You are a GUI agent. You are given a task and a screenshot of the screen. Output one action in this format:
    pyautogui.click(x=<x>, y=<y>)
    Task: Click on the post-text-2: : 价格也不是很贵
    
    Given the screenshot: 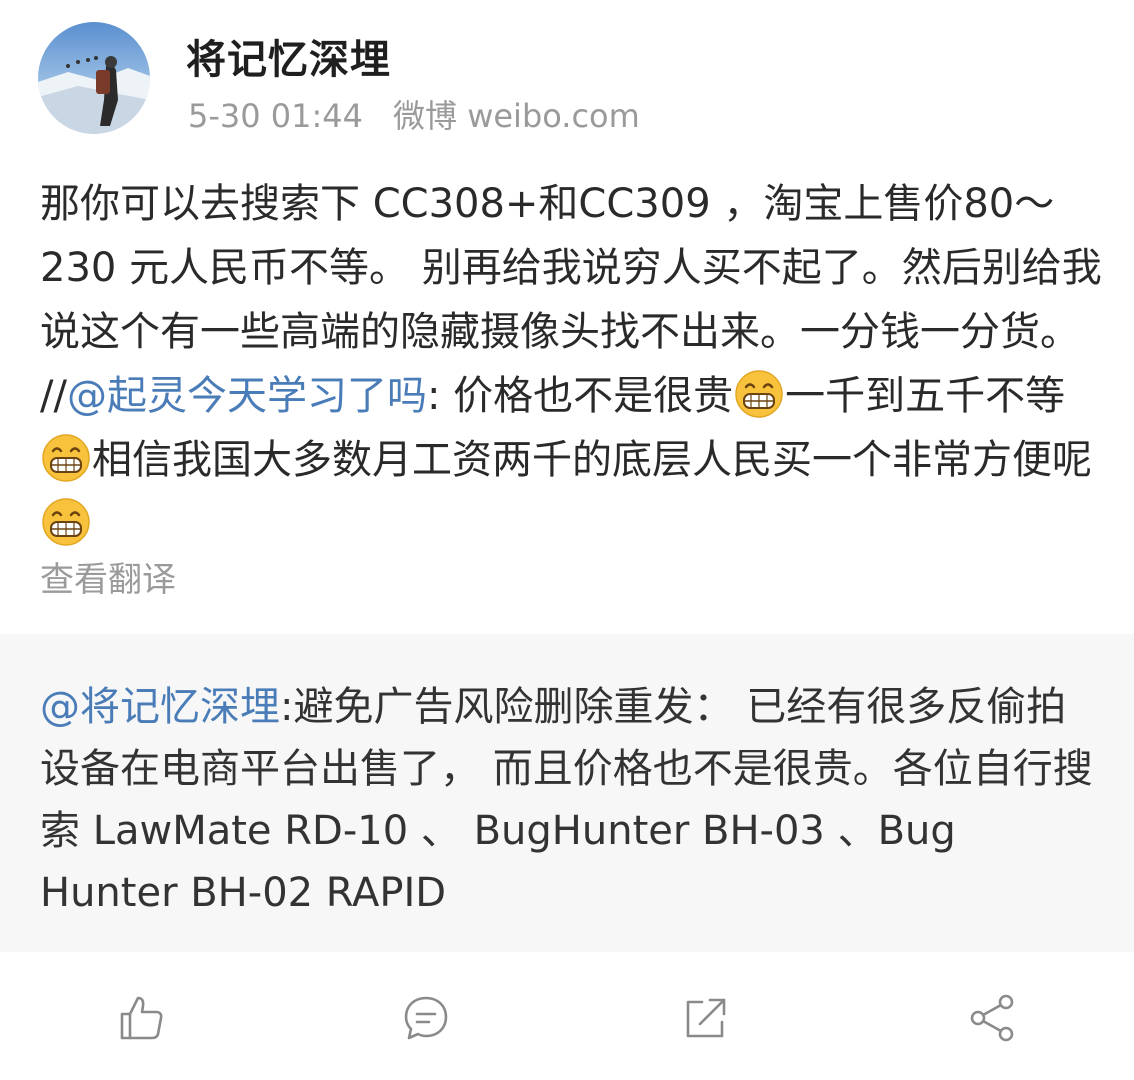 What is the action you would take?
    pyautogui.click(x=580, y=396)
    